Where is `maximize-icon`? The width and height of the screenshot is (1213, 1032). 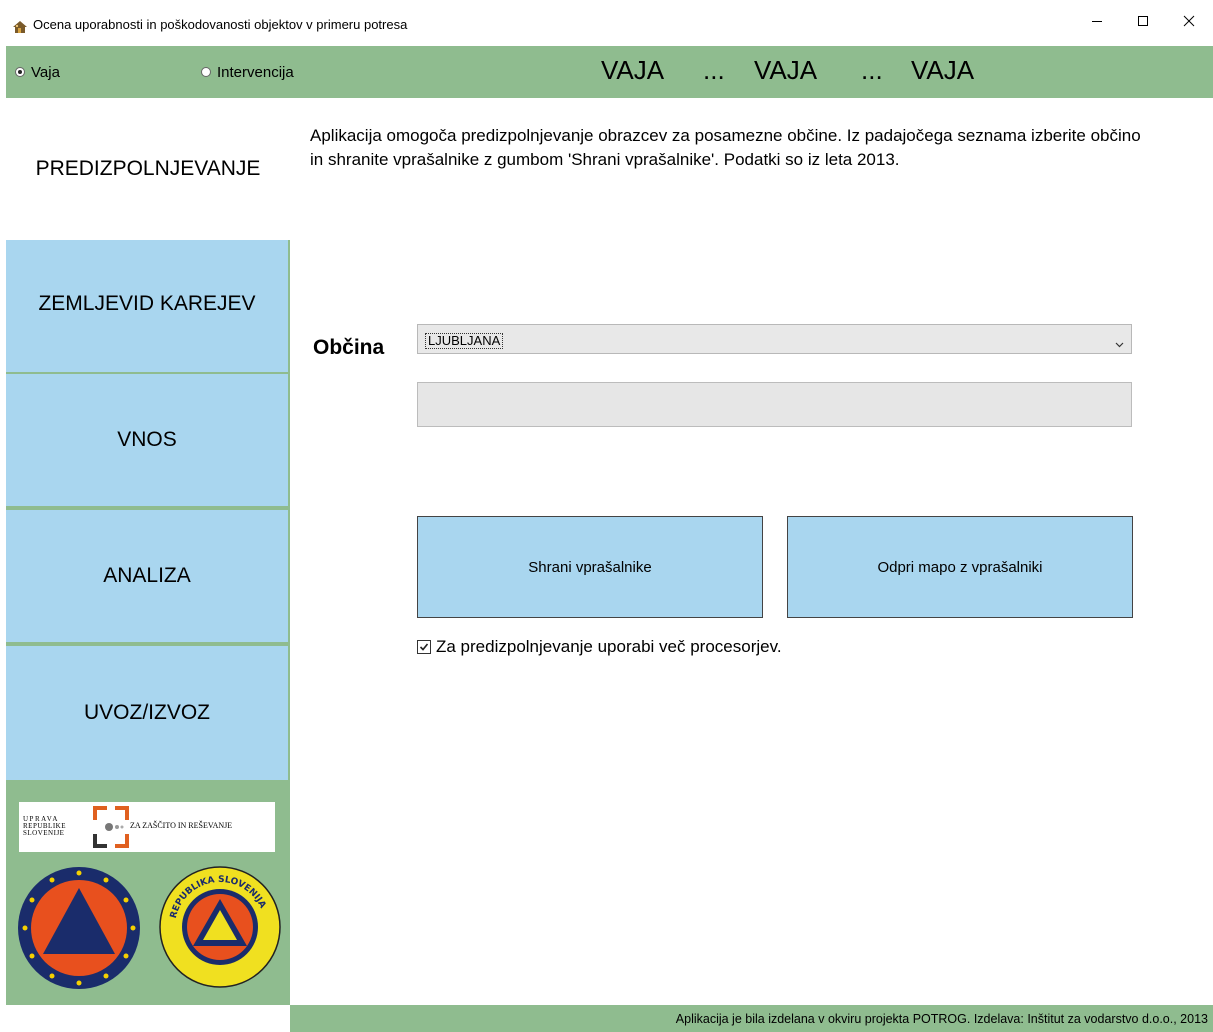
maximize-icon is located at coordinates (1143, 23).